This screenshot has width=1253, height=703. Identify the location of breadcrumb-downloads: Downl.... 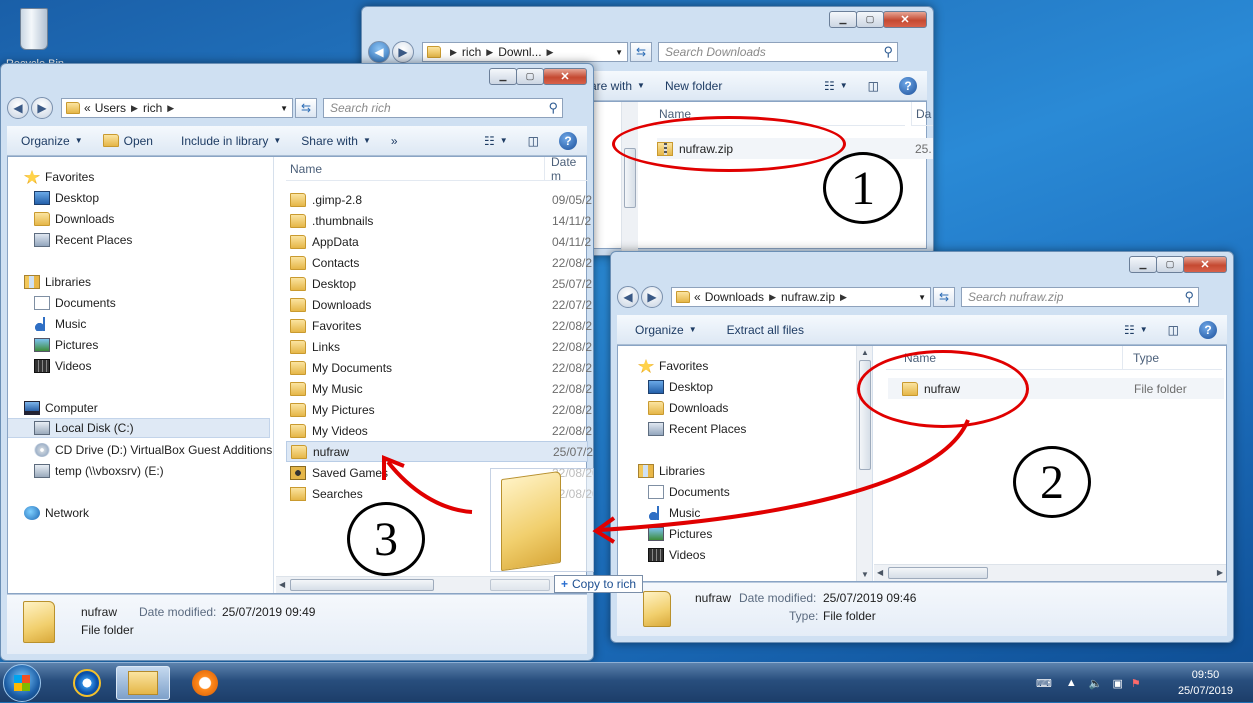
(519, 52).